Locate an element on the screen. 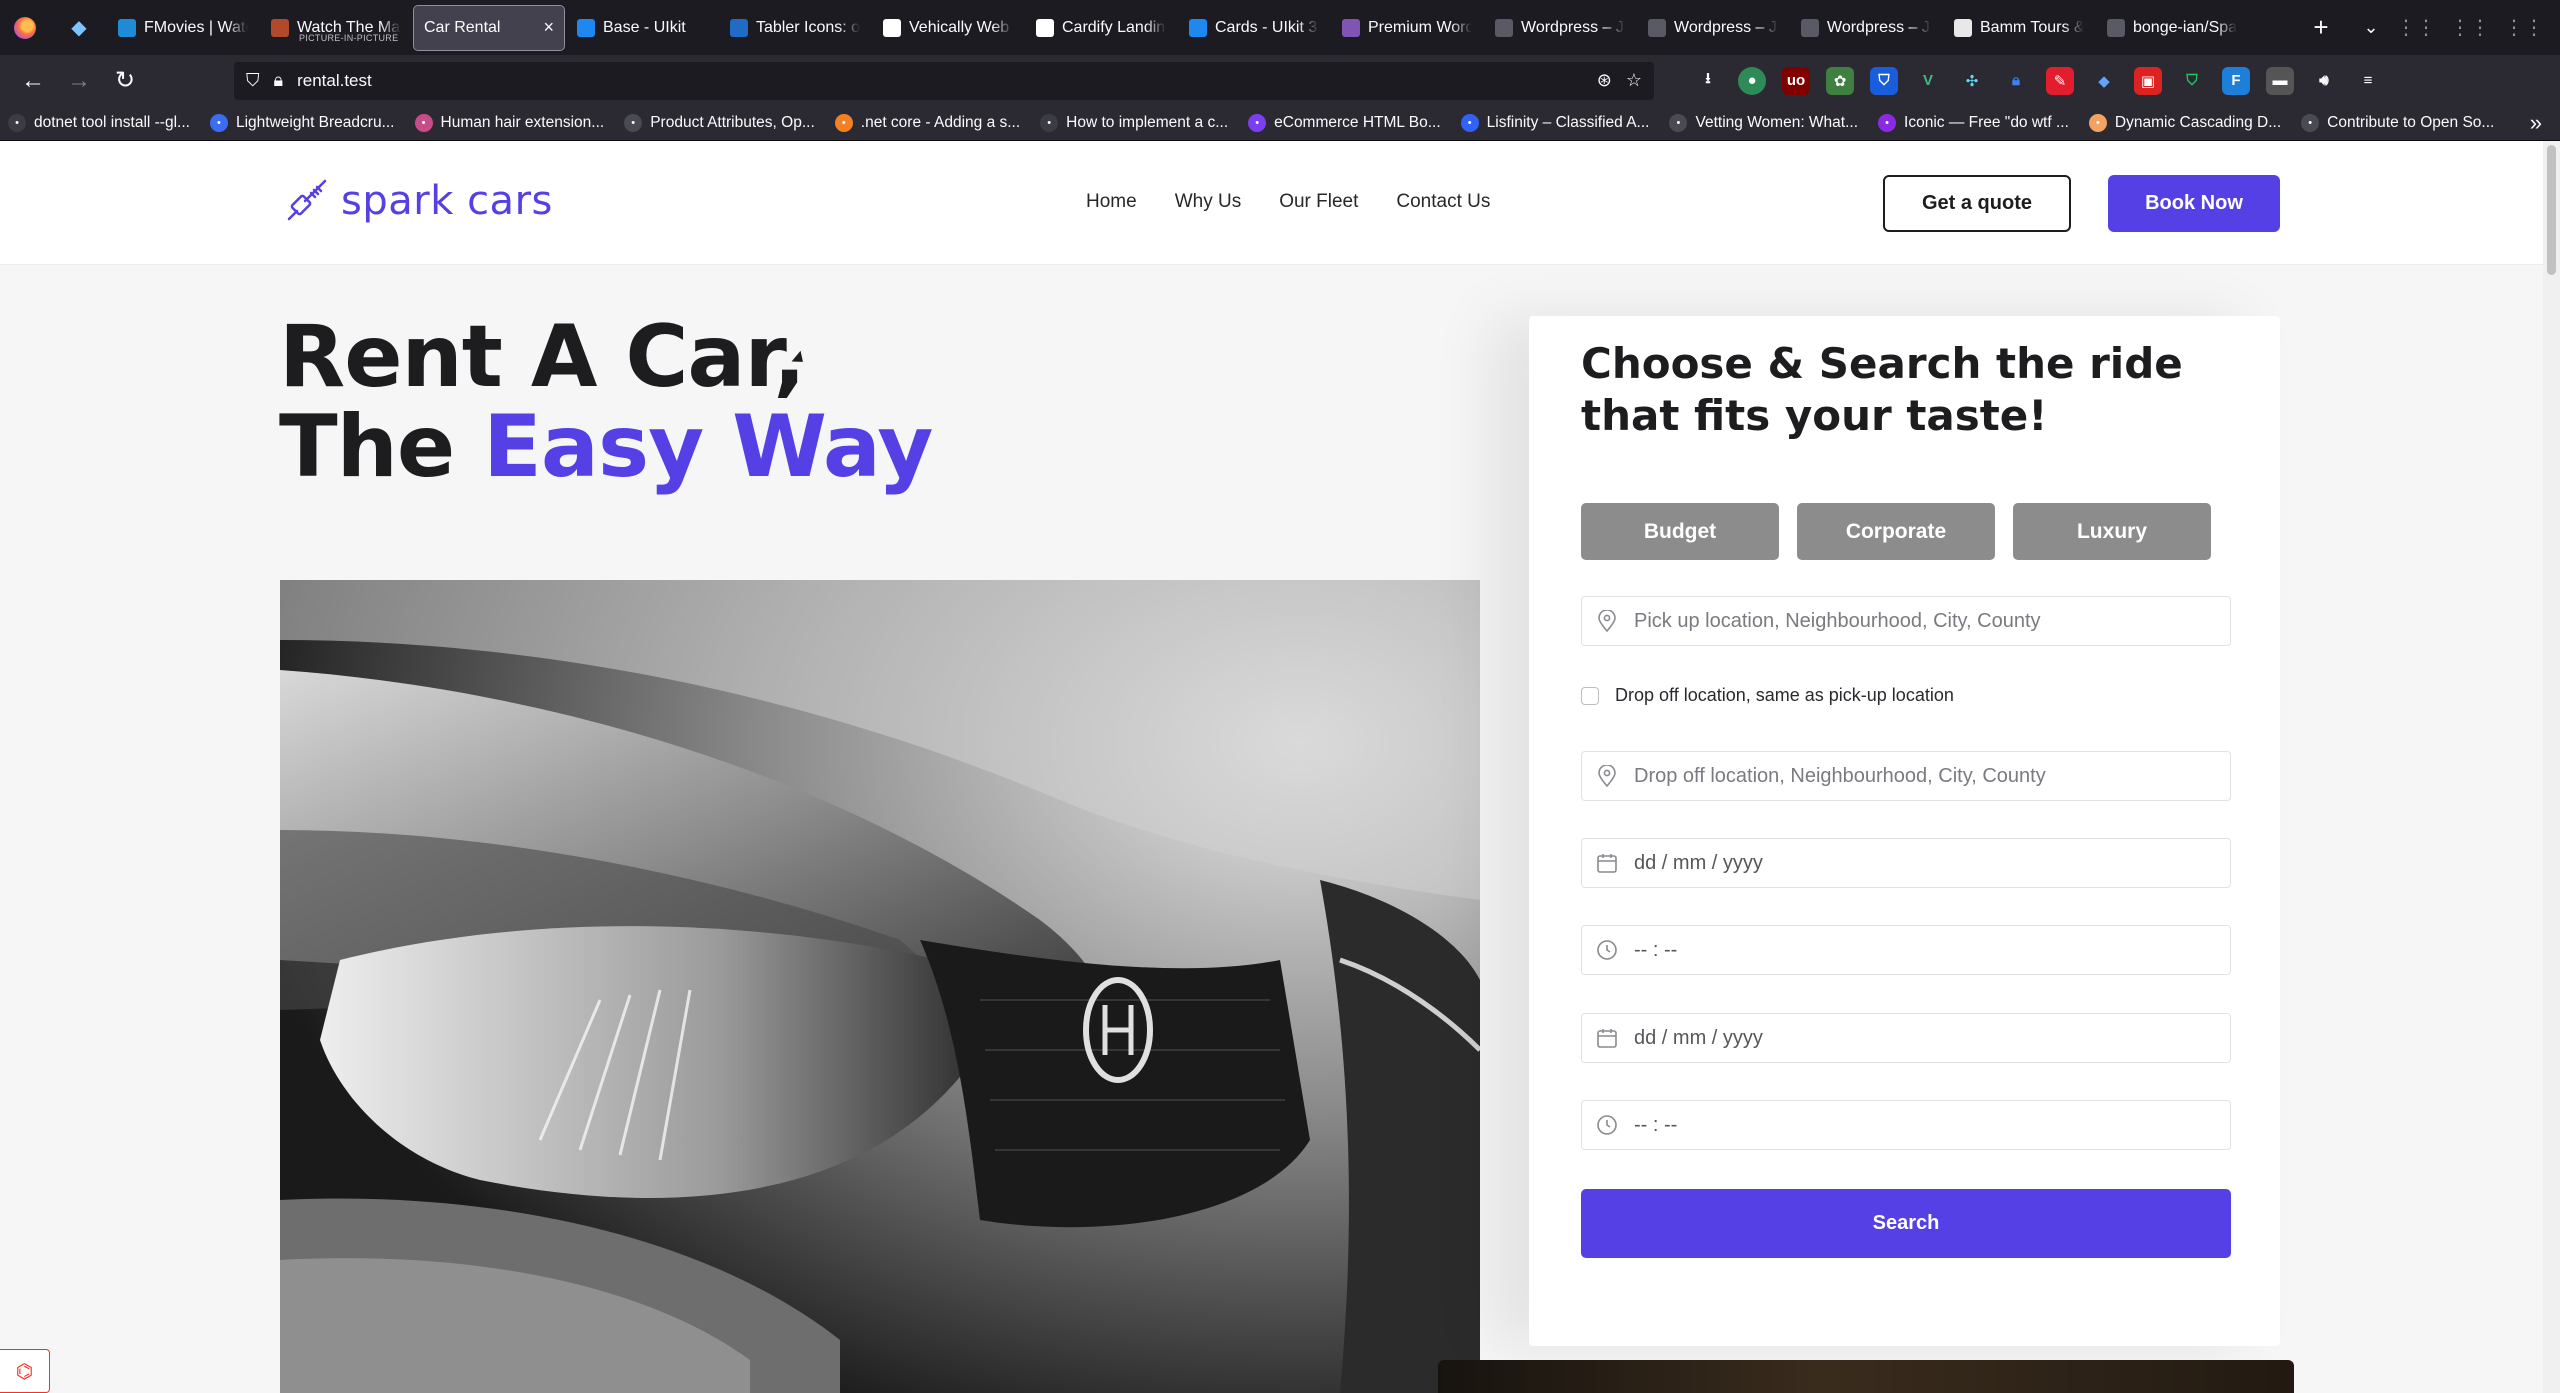 This screenshot has height=1393, width=2560. scrollbar-thumb is located at coordinates (2551, 210).